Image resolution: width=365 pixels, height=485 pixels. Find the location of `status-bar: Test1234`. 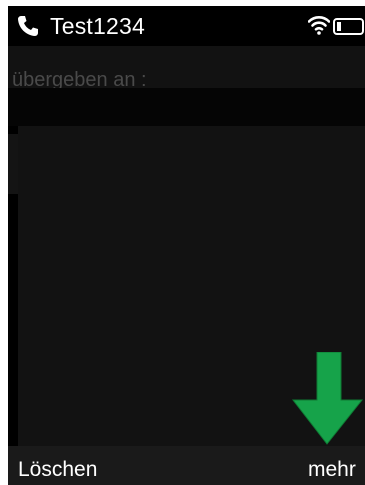

status-bar: Test1234 is located at coordinates (186, 26).